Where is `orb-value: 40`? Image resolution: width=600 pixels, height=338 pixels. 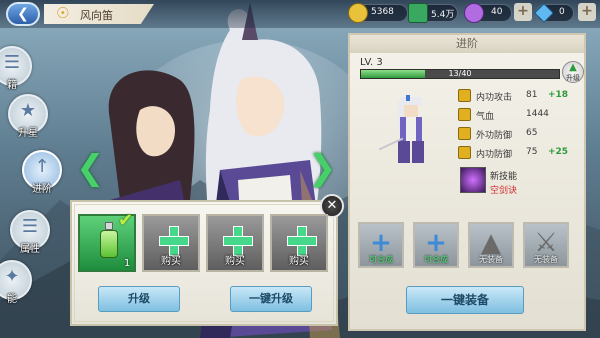 orb-value: 40 is located at coordinates (497, 12).